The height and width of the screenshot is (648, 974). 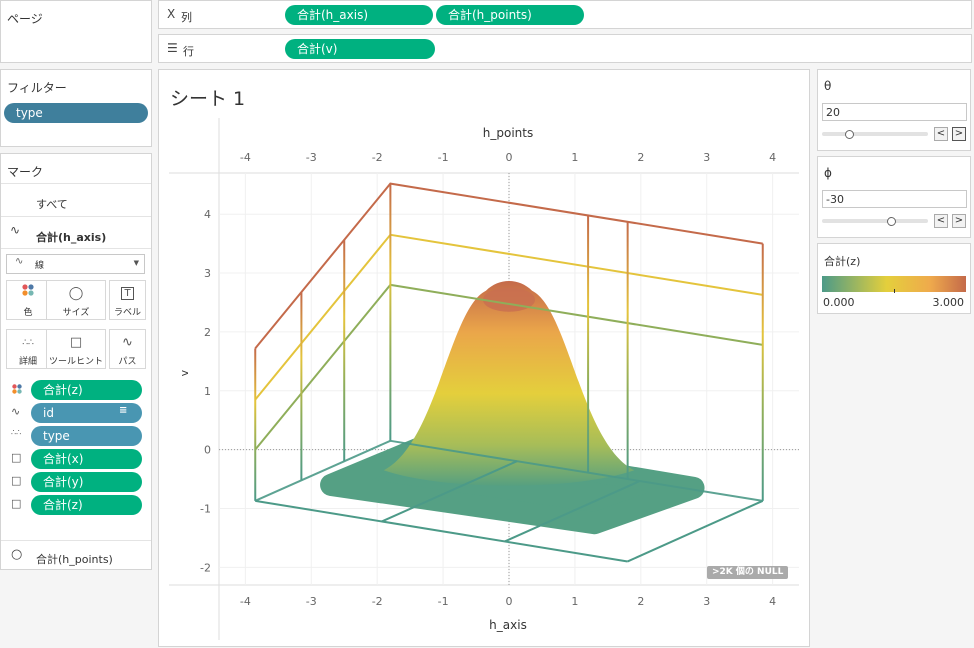 I want to click on label-card: T ラベル, so click(x=127, y=300).